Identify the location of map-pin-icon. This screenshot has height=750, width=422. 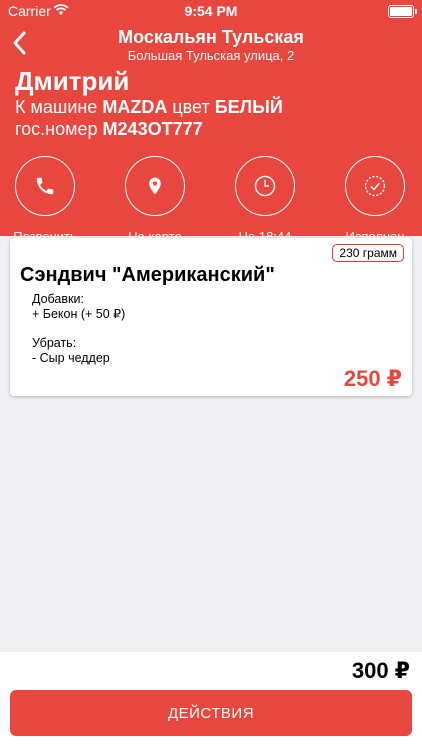
(155, 186).